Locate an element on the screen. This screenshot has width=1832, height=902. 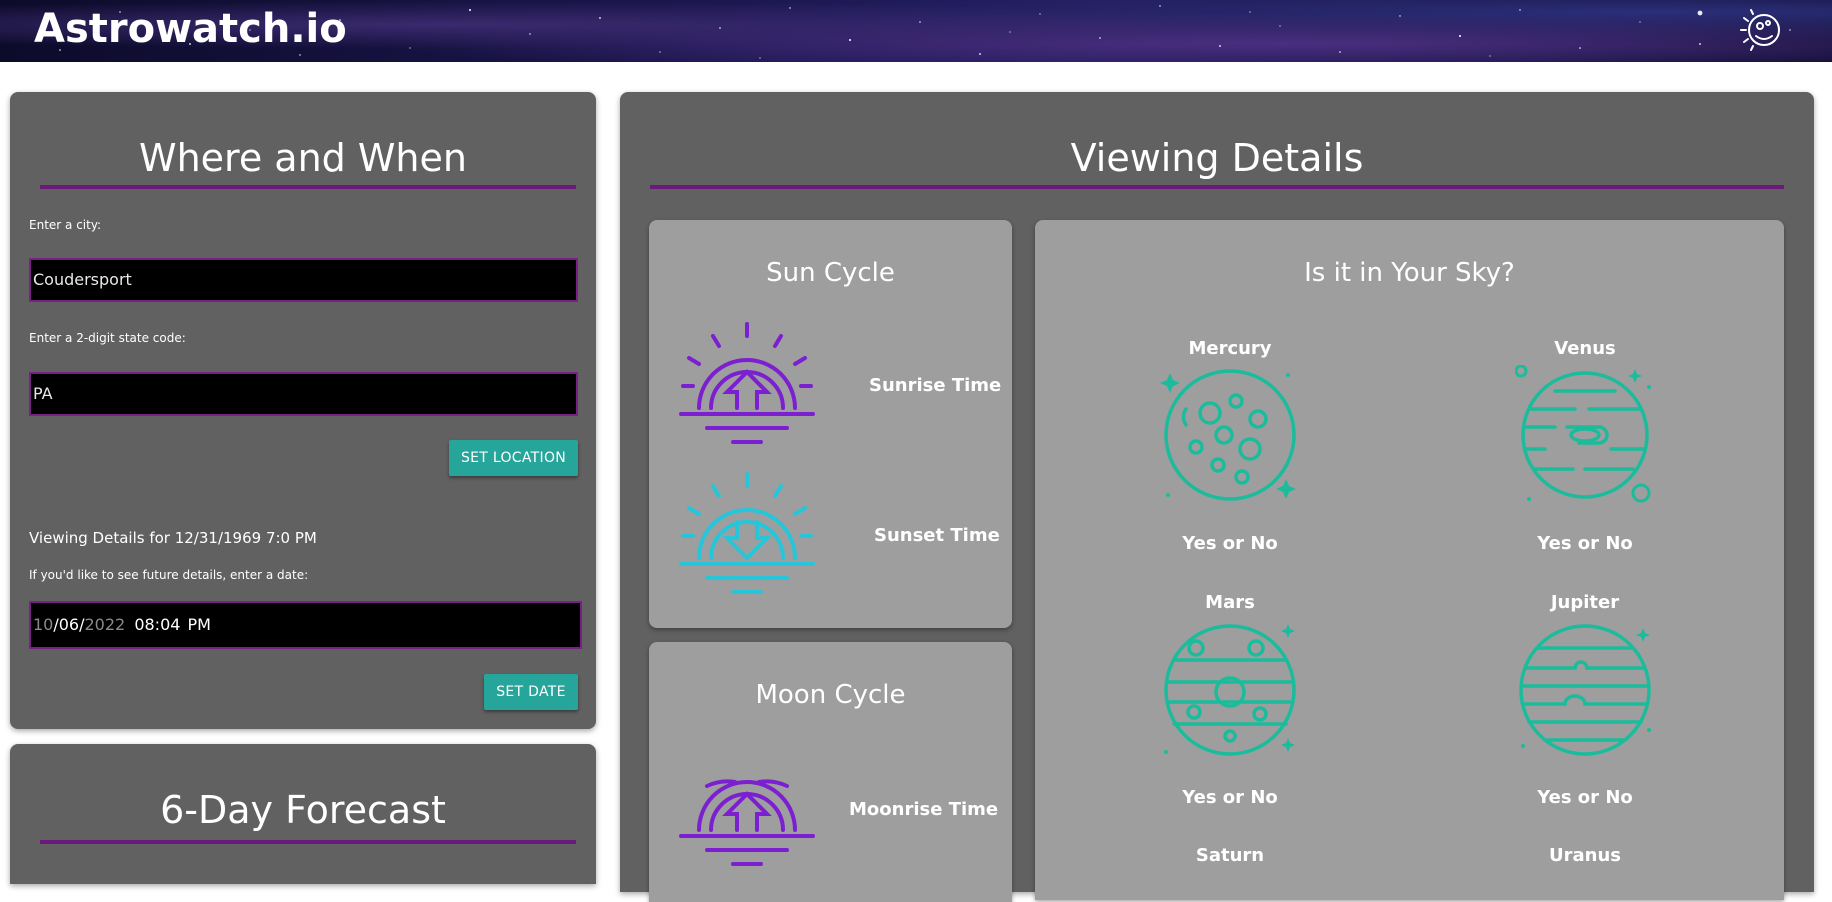
moonrise-time-label: Moonrise Time is located at coordinates (924, 809).